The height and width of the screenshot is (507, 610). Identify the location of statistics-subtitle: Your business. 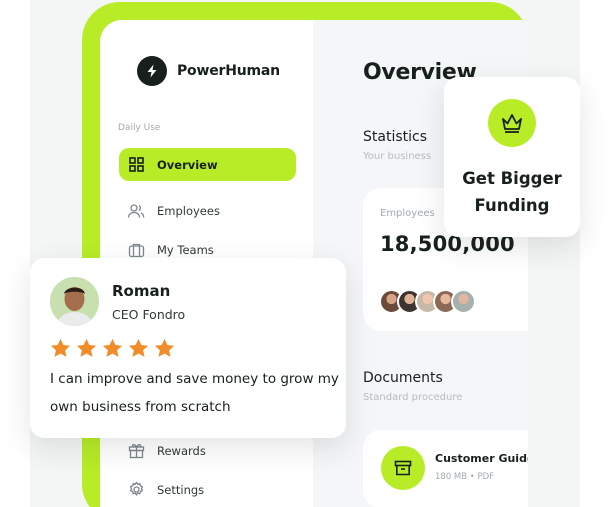
(397, 156).